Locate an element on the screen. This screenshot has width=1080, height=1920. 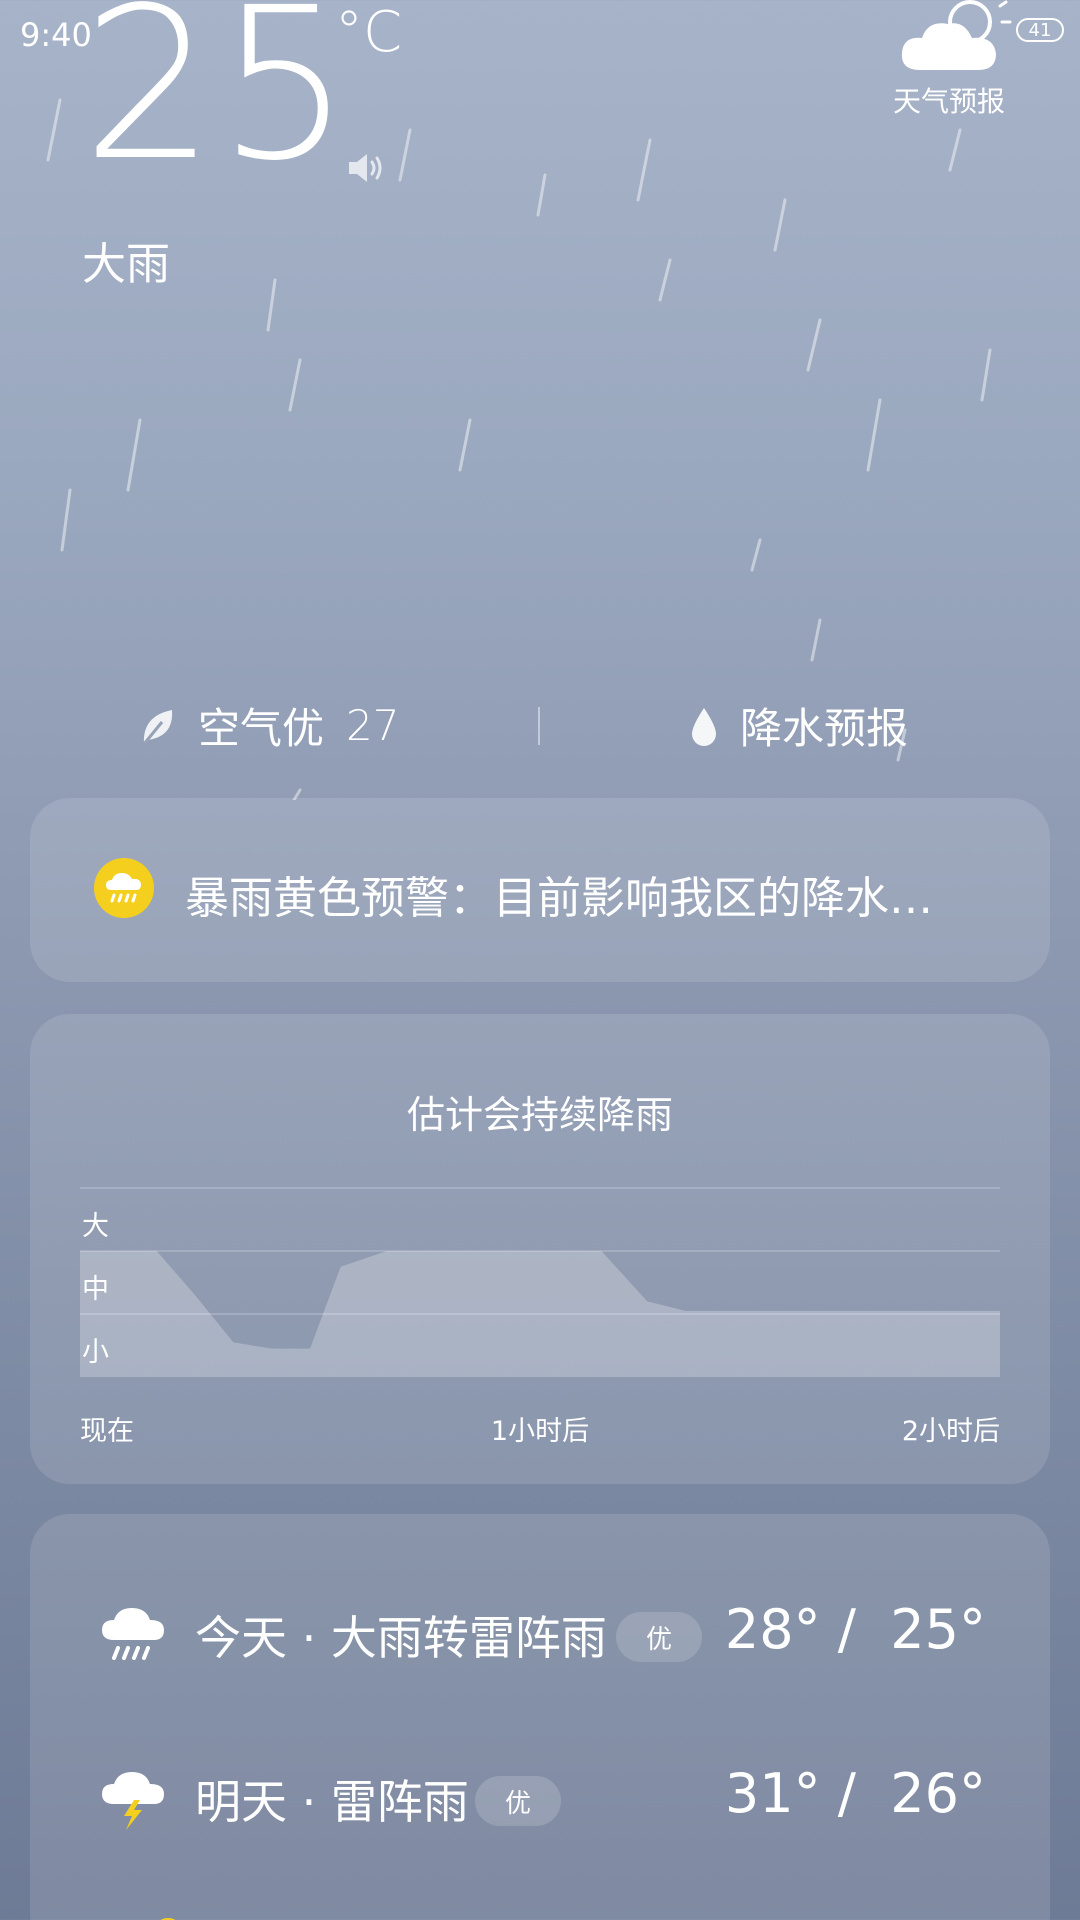
weather-app-label: 天气预报 is located at coordinates (949, 101).